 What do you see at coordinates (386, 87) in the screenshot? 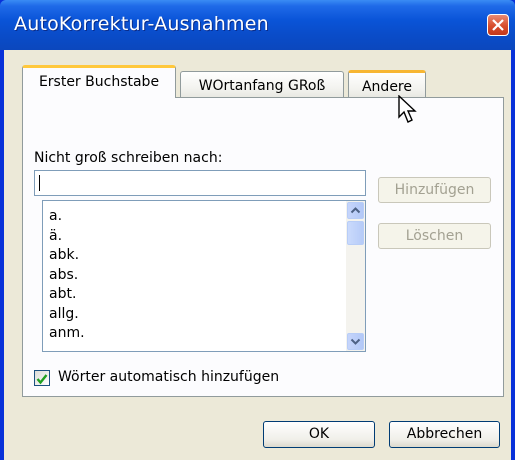
I see `tab-label: Andere` at bounding box center [386, 87].